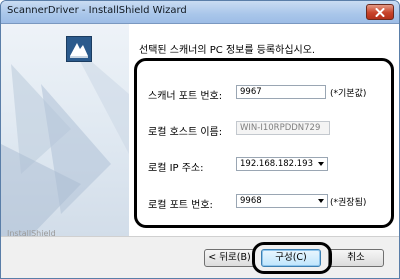 Image resolution: width=400 pixels, height=279 pixels. I want to click on title-bar: ScannerDriver - InstallShield Wizard, so click(200, 12).